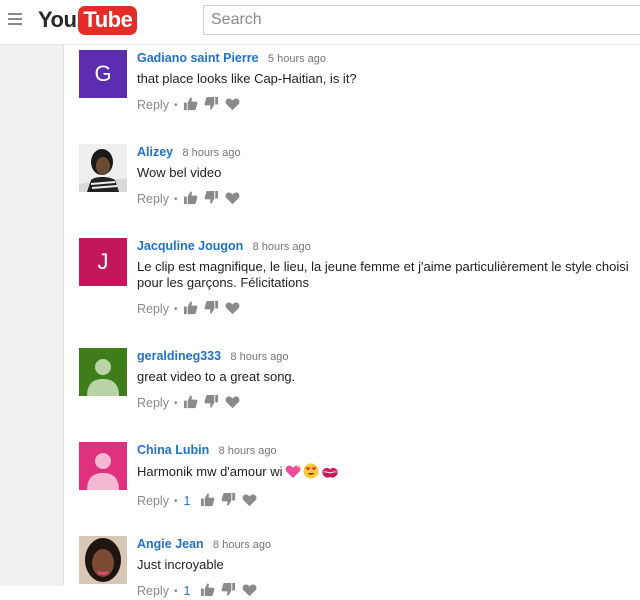 The height and width of the screenshot is (600, 640). I want to click on avatar-letter: J, so click(103, 261).